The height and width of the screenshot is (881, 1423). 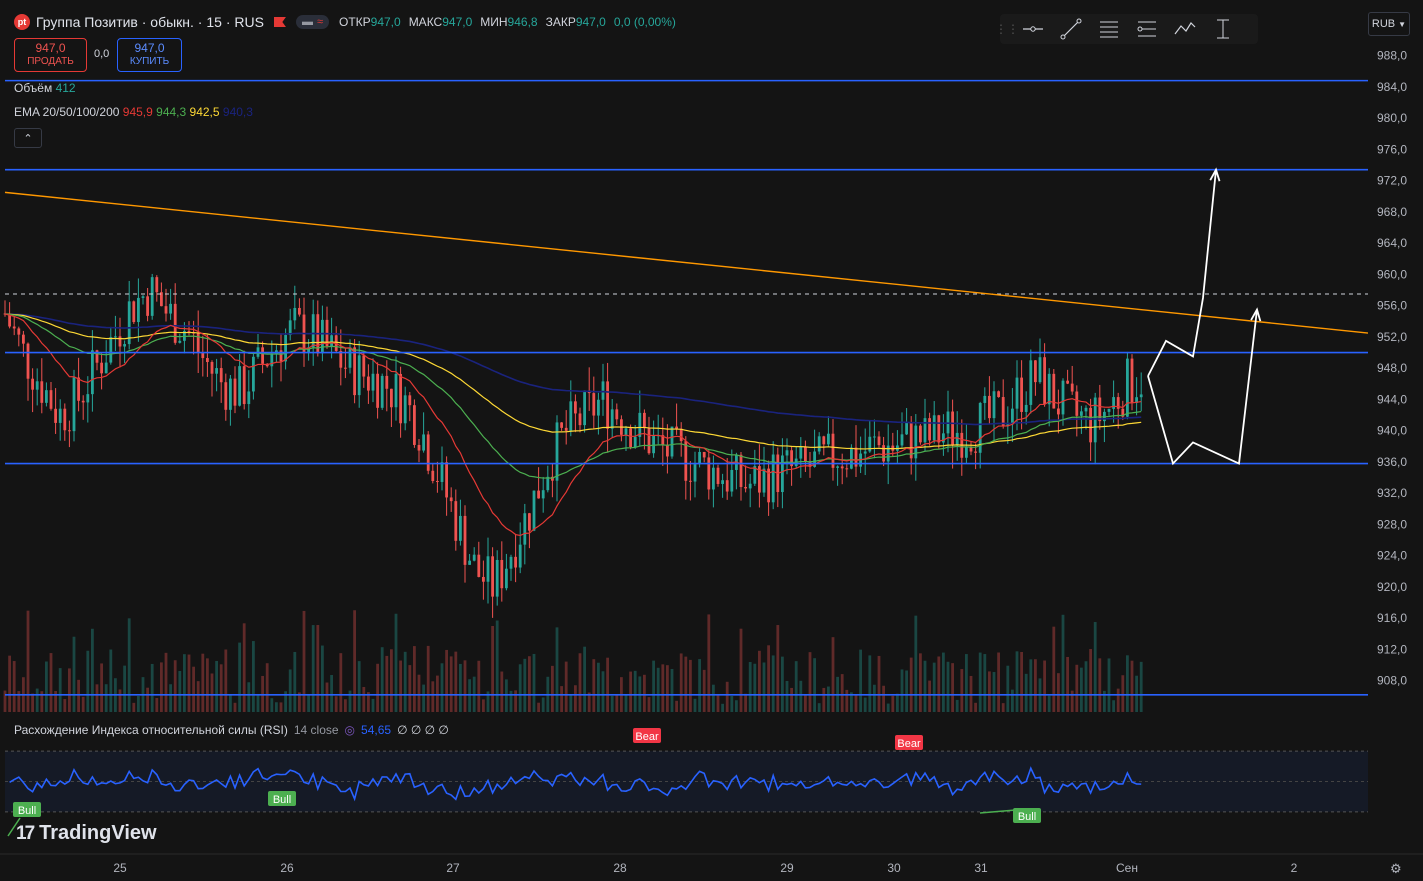 What do you see at coordinates (1147, 29) in the screenshot?
I see `parallel-channel-icon` at bounding box center [1147, 29].